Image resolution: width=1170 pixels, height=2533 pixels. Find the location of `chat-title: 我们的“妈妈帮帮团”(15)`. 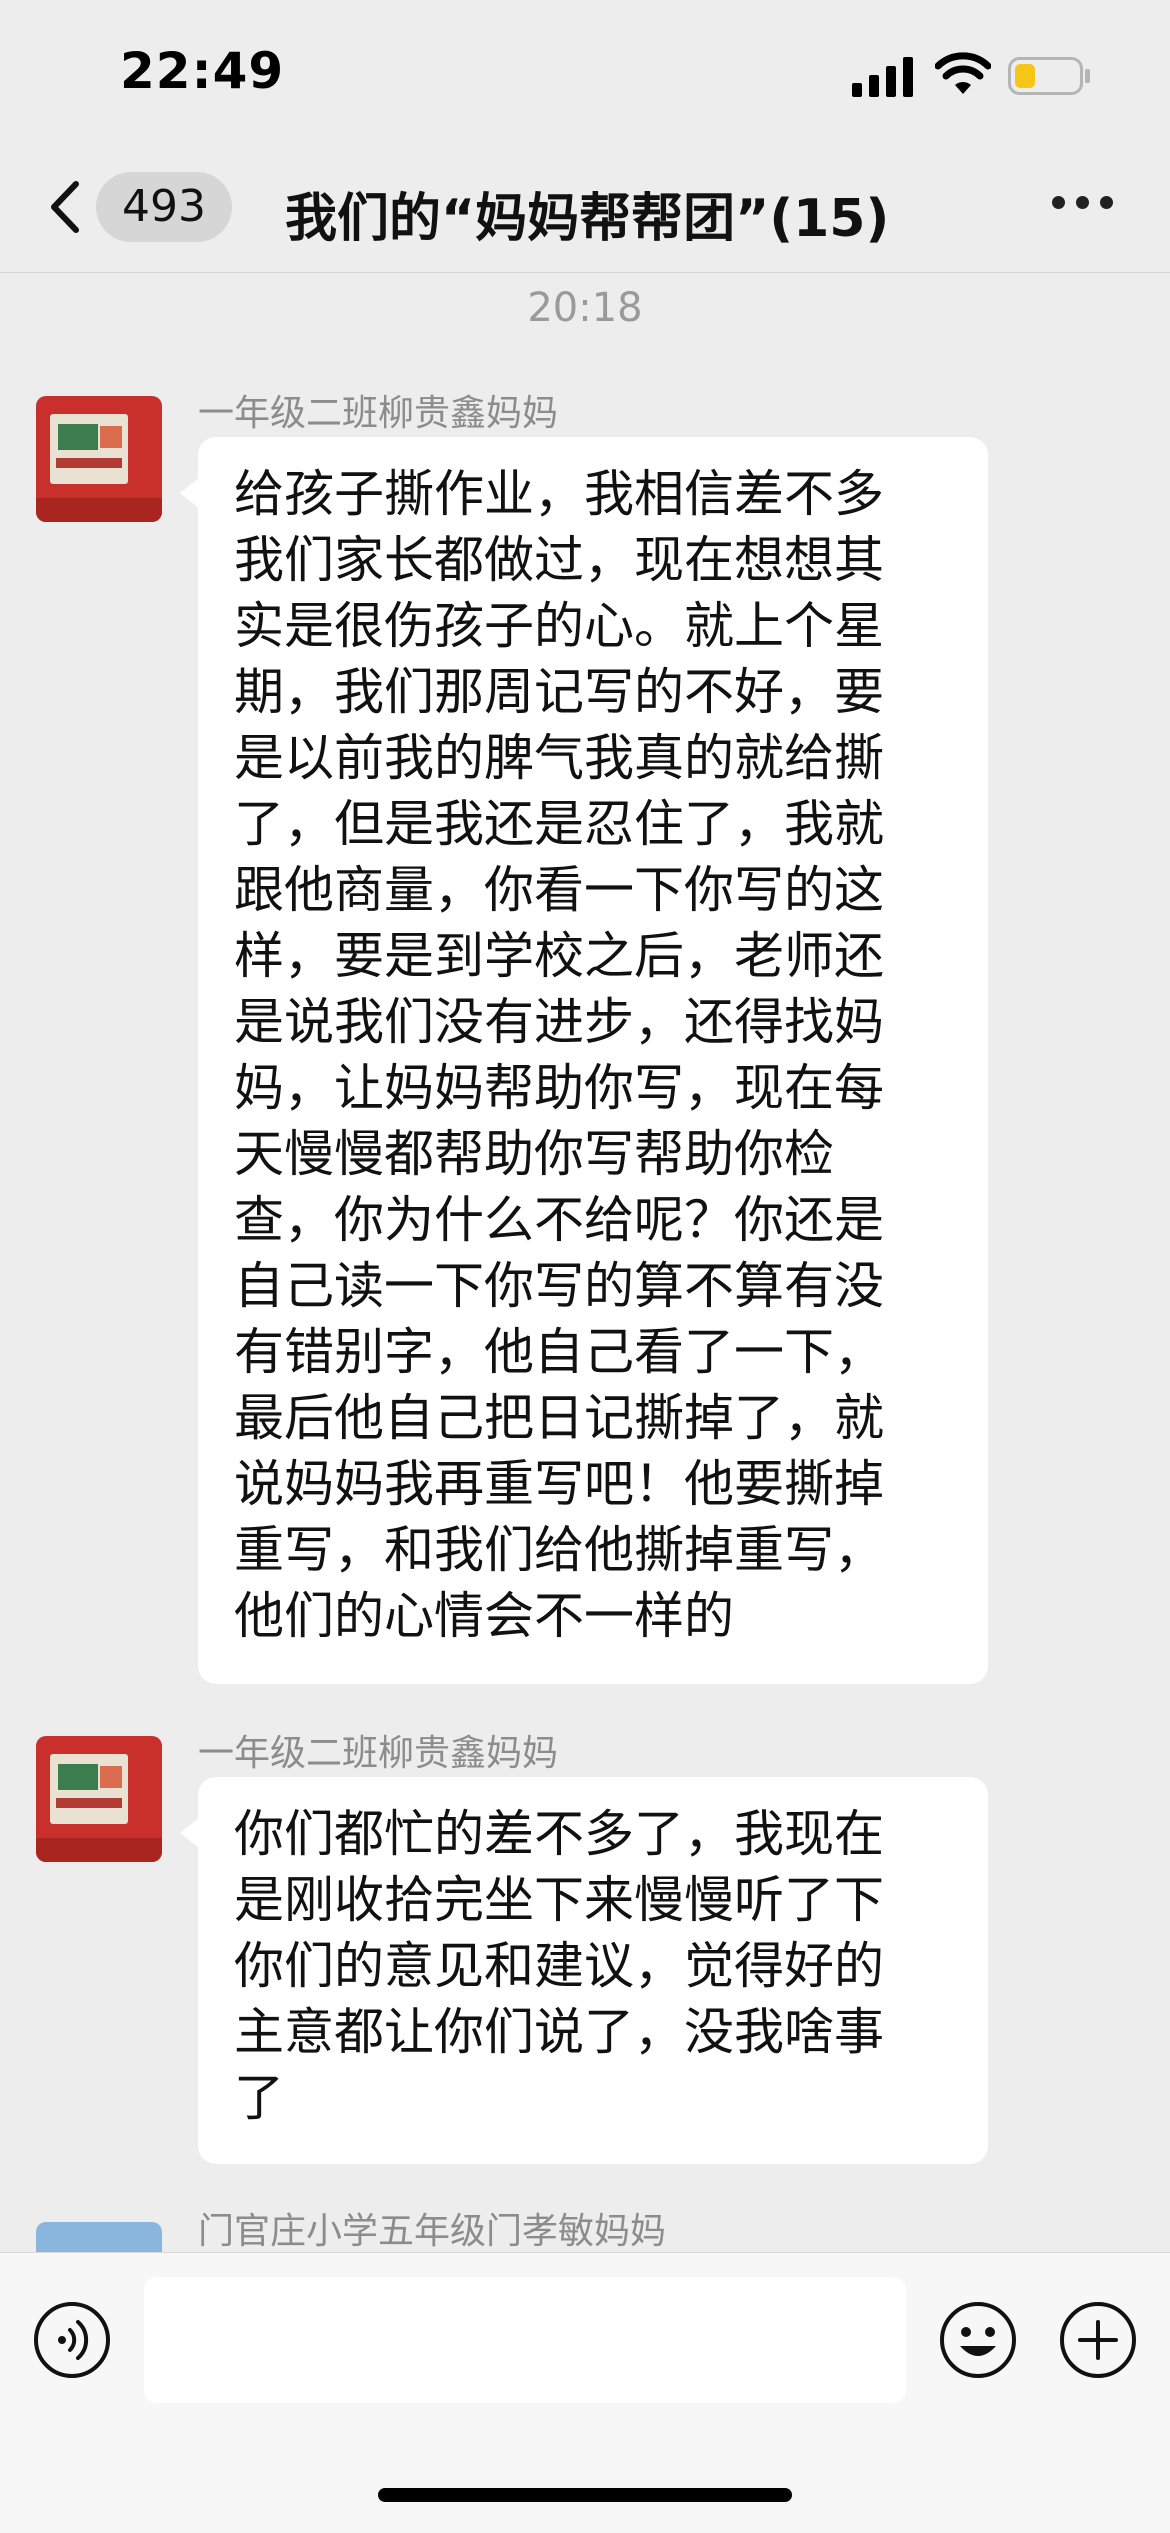

chat-title: 我们的“妈妈帮帮团”(15) is located at coordinates (587, 219).